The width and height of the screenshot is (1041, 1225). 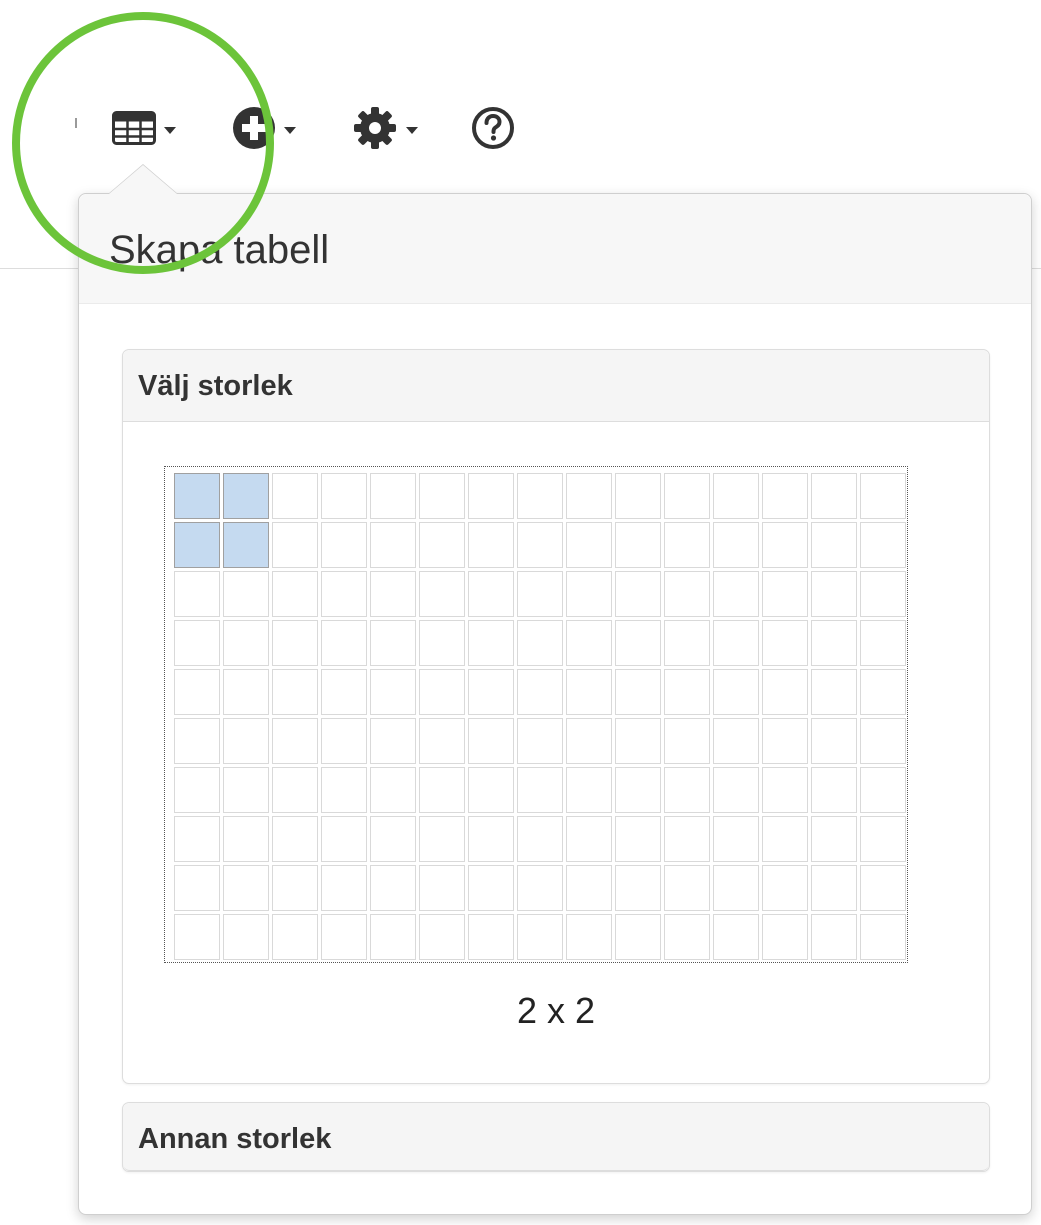 I want to click on table-dropdown-button, so click(x=144, y=130).